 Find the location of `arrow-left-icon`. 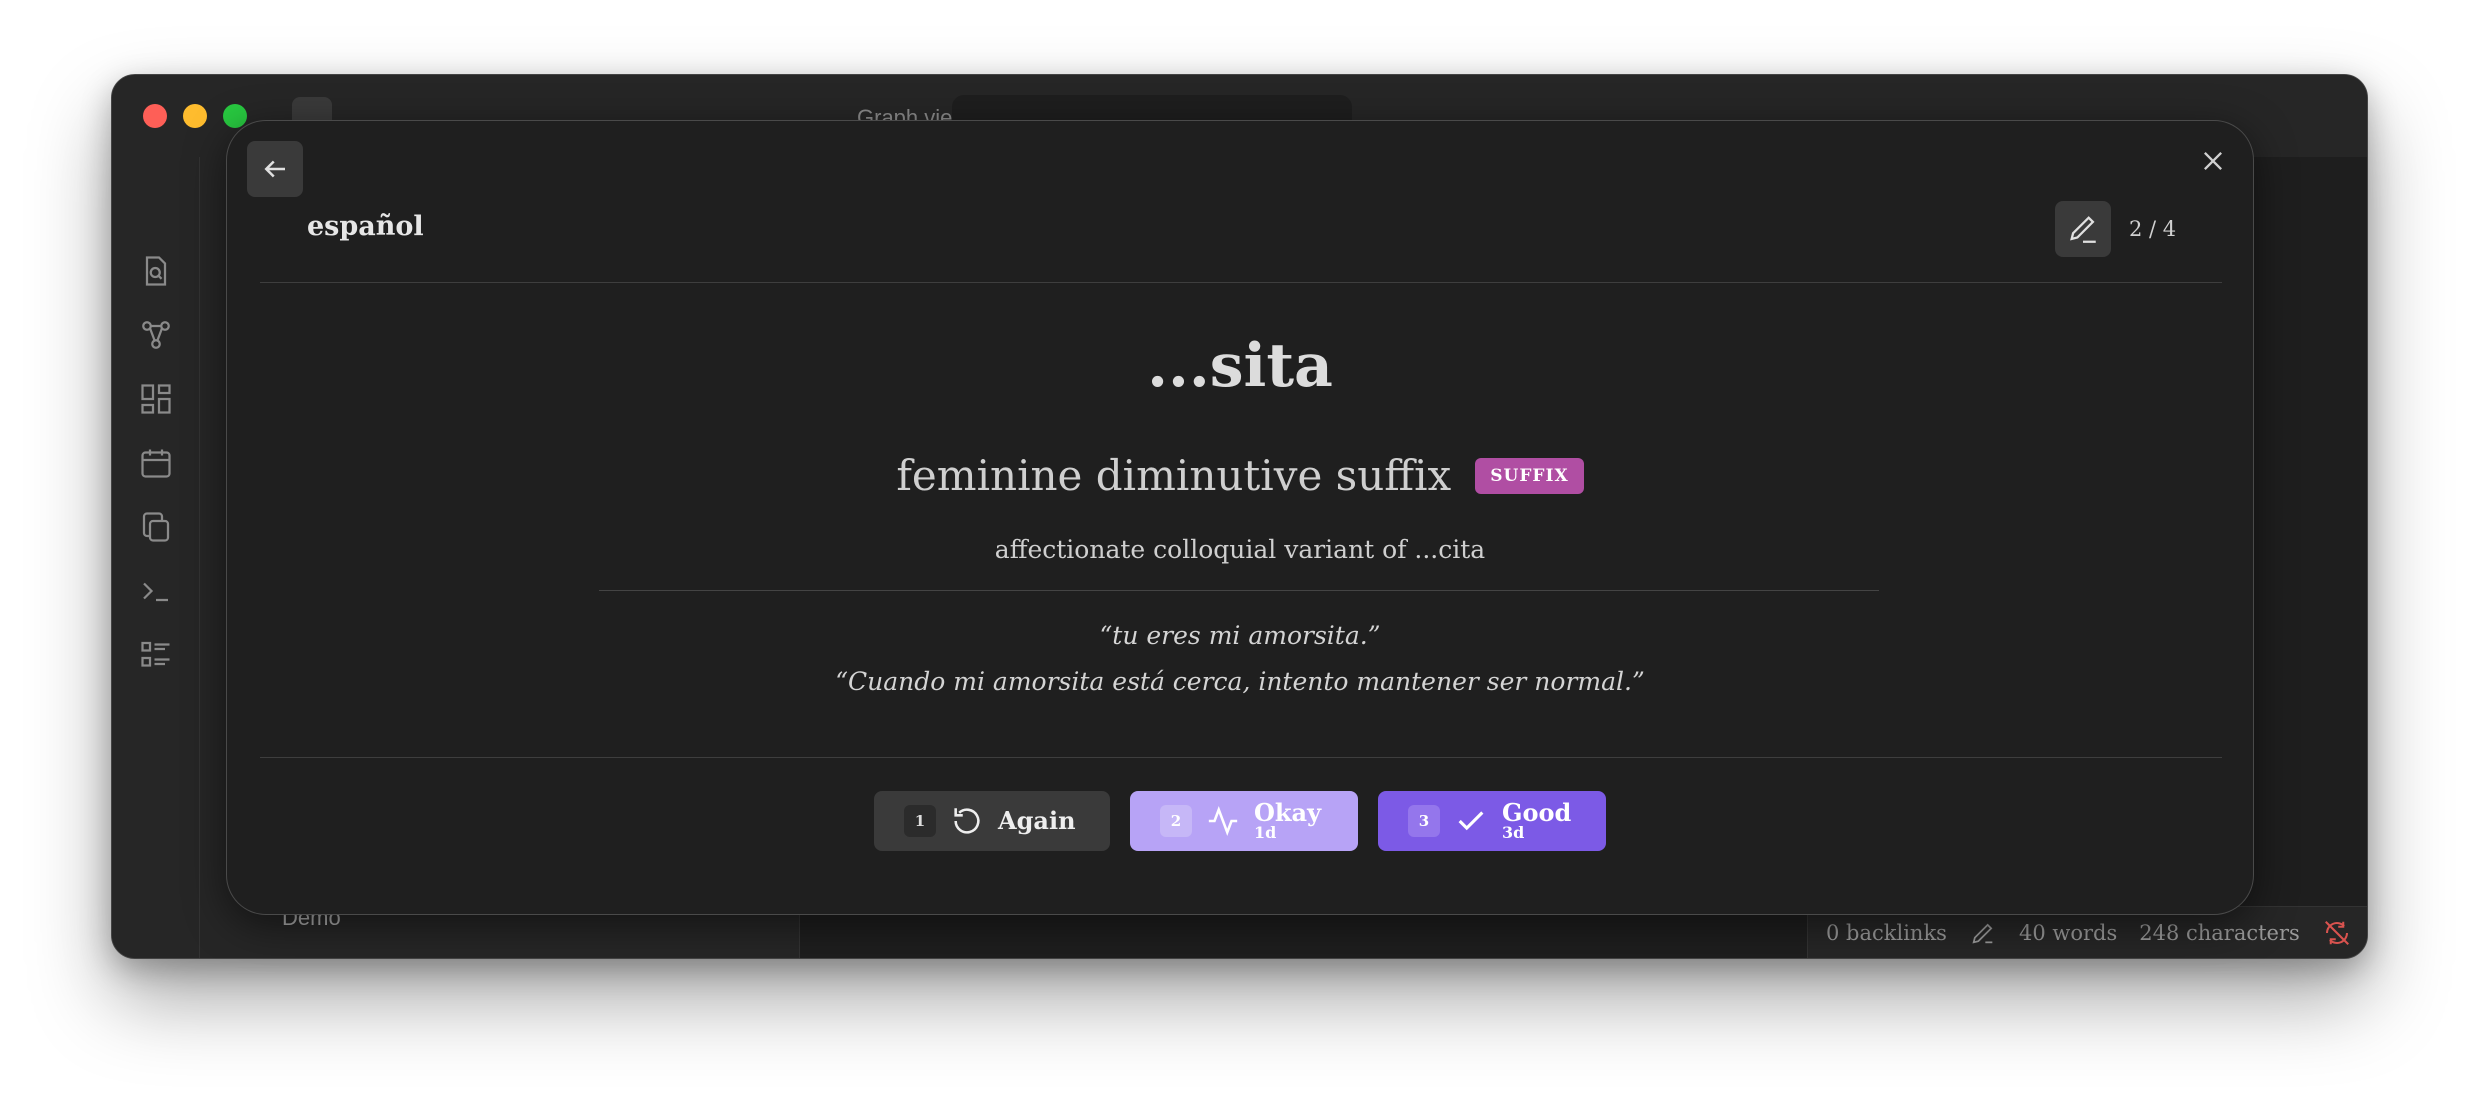

arrow-left-icon is located at coordinates (274, 169).